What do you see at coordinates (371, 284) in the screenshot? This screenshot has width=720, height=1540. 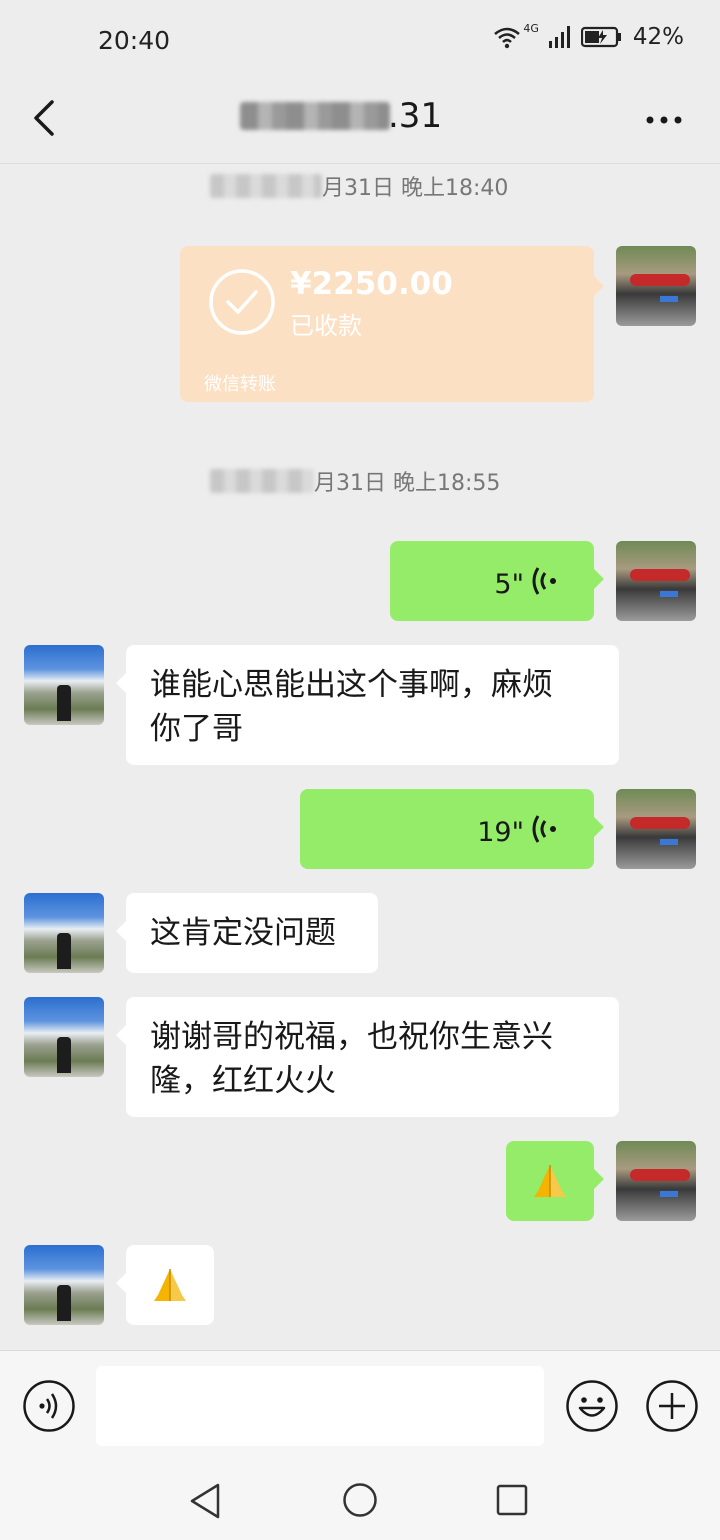 I see `transfer-amount: ¥2250.00` at bounding box center [371, 284].